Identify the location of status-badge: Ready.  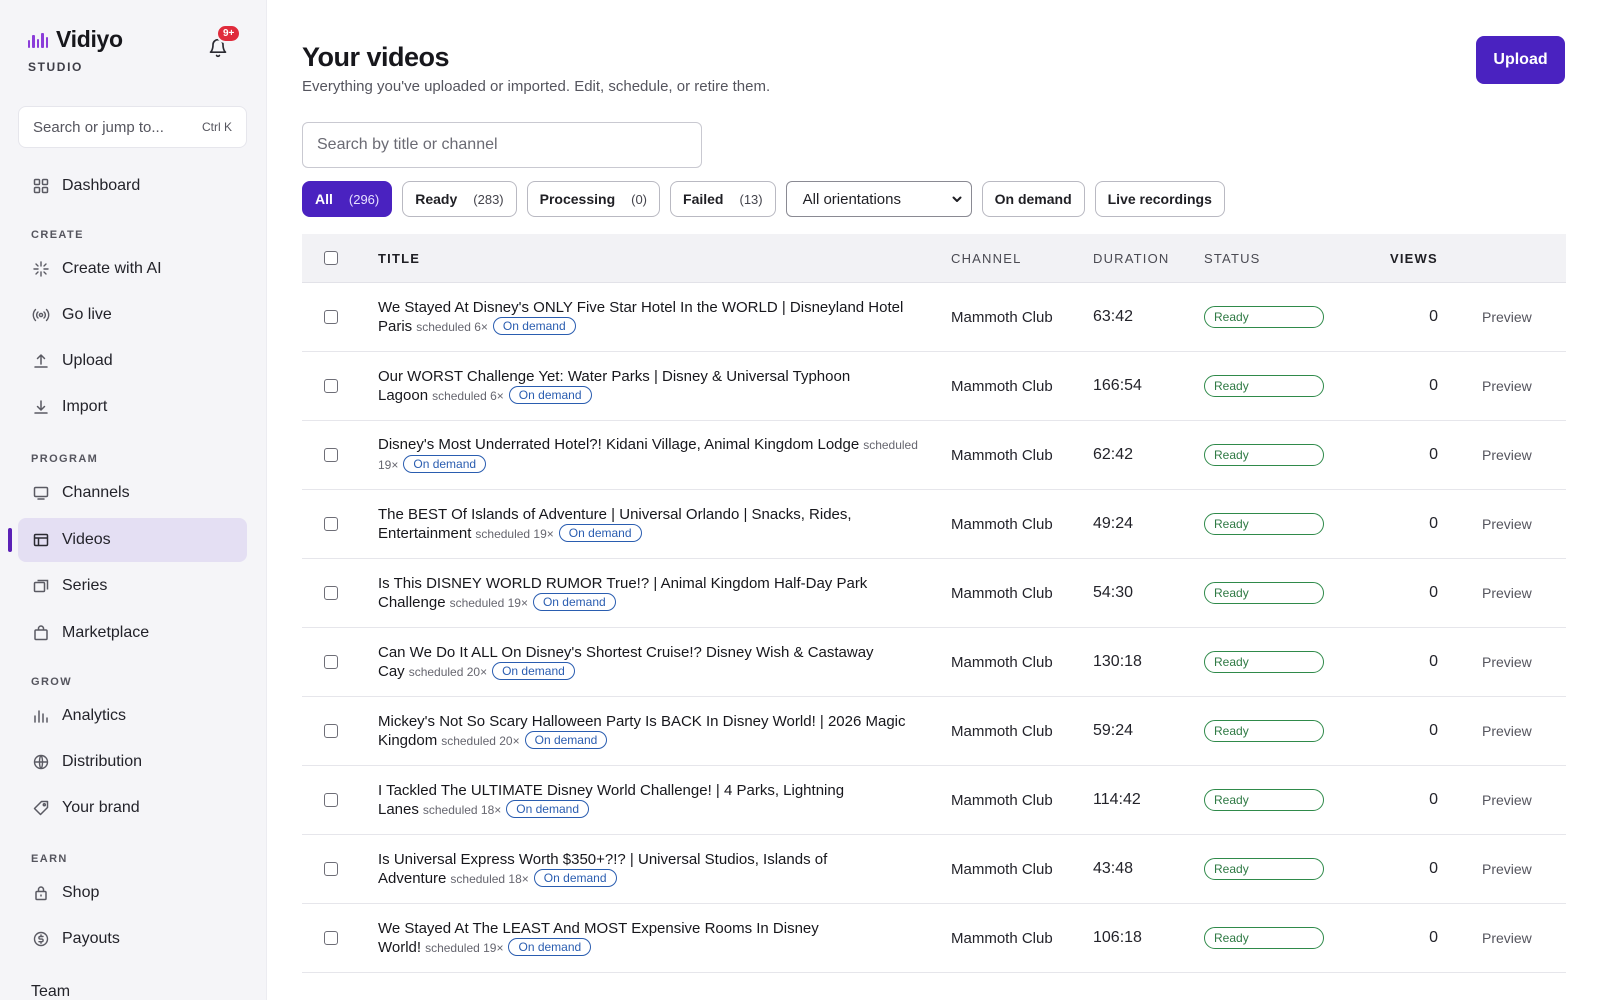
(1264, 800).